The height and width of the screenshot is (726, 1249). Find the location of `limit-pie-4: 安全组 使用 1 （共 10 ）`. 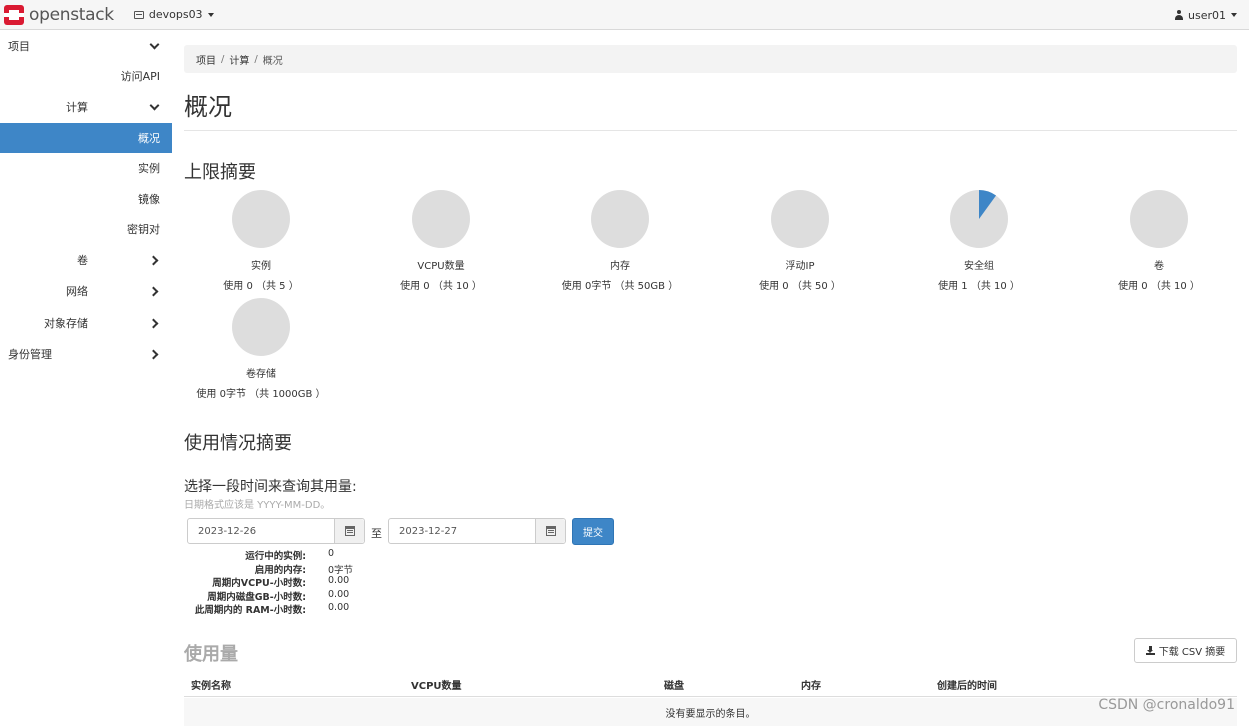

limit-pie-4: 安全组 使用 1 （共 10 ） is located at coordinates (979, 240).